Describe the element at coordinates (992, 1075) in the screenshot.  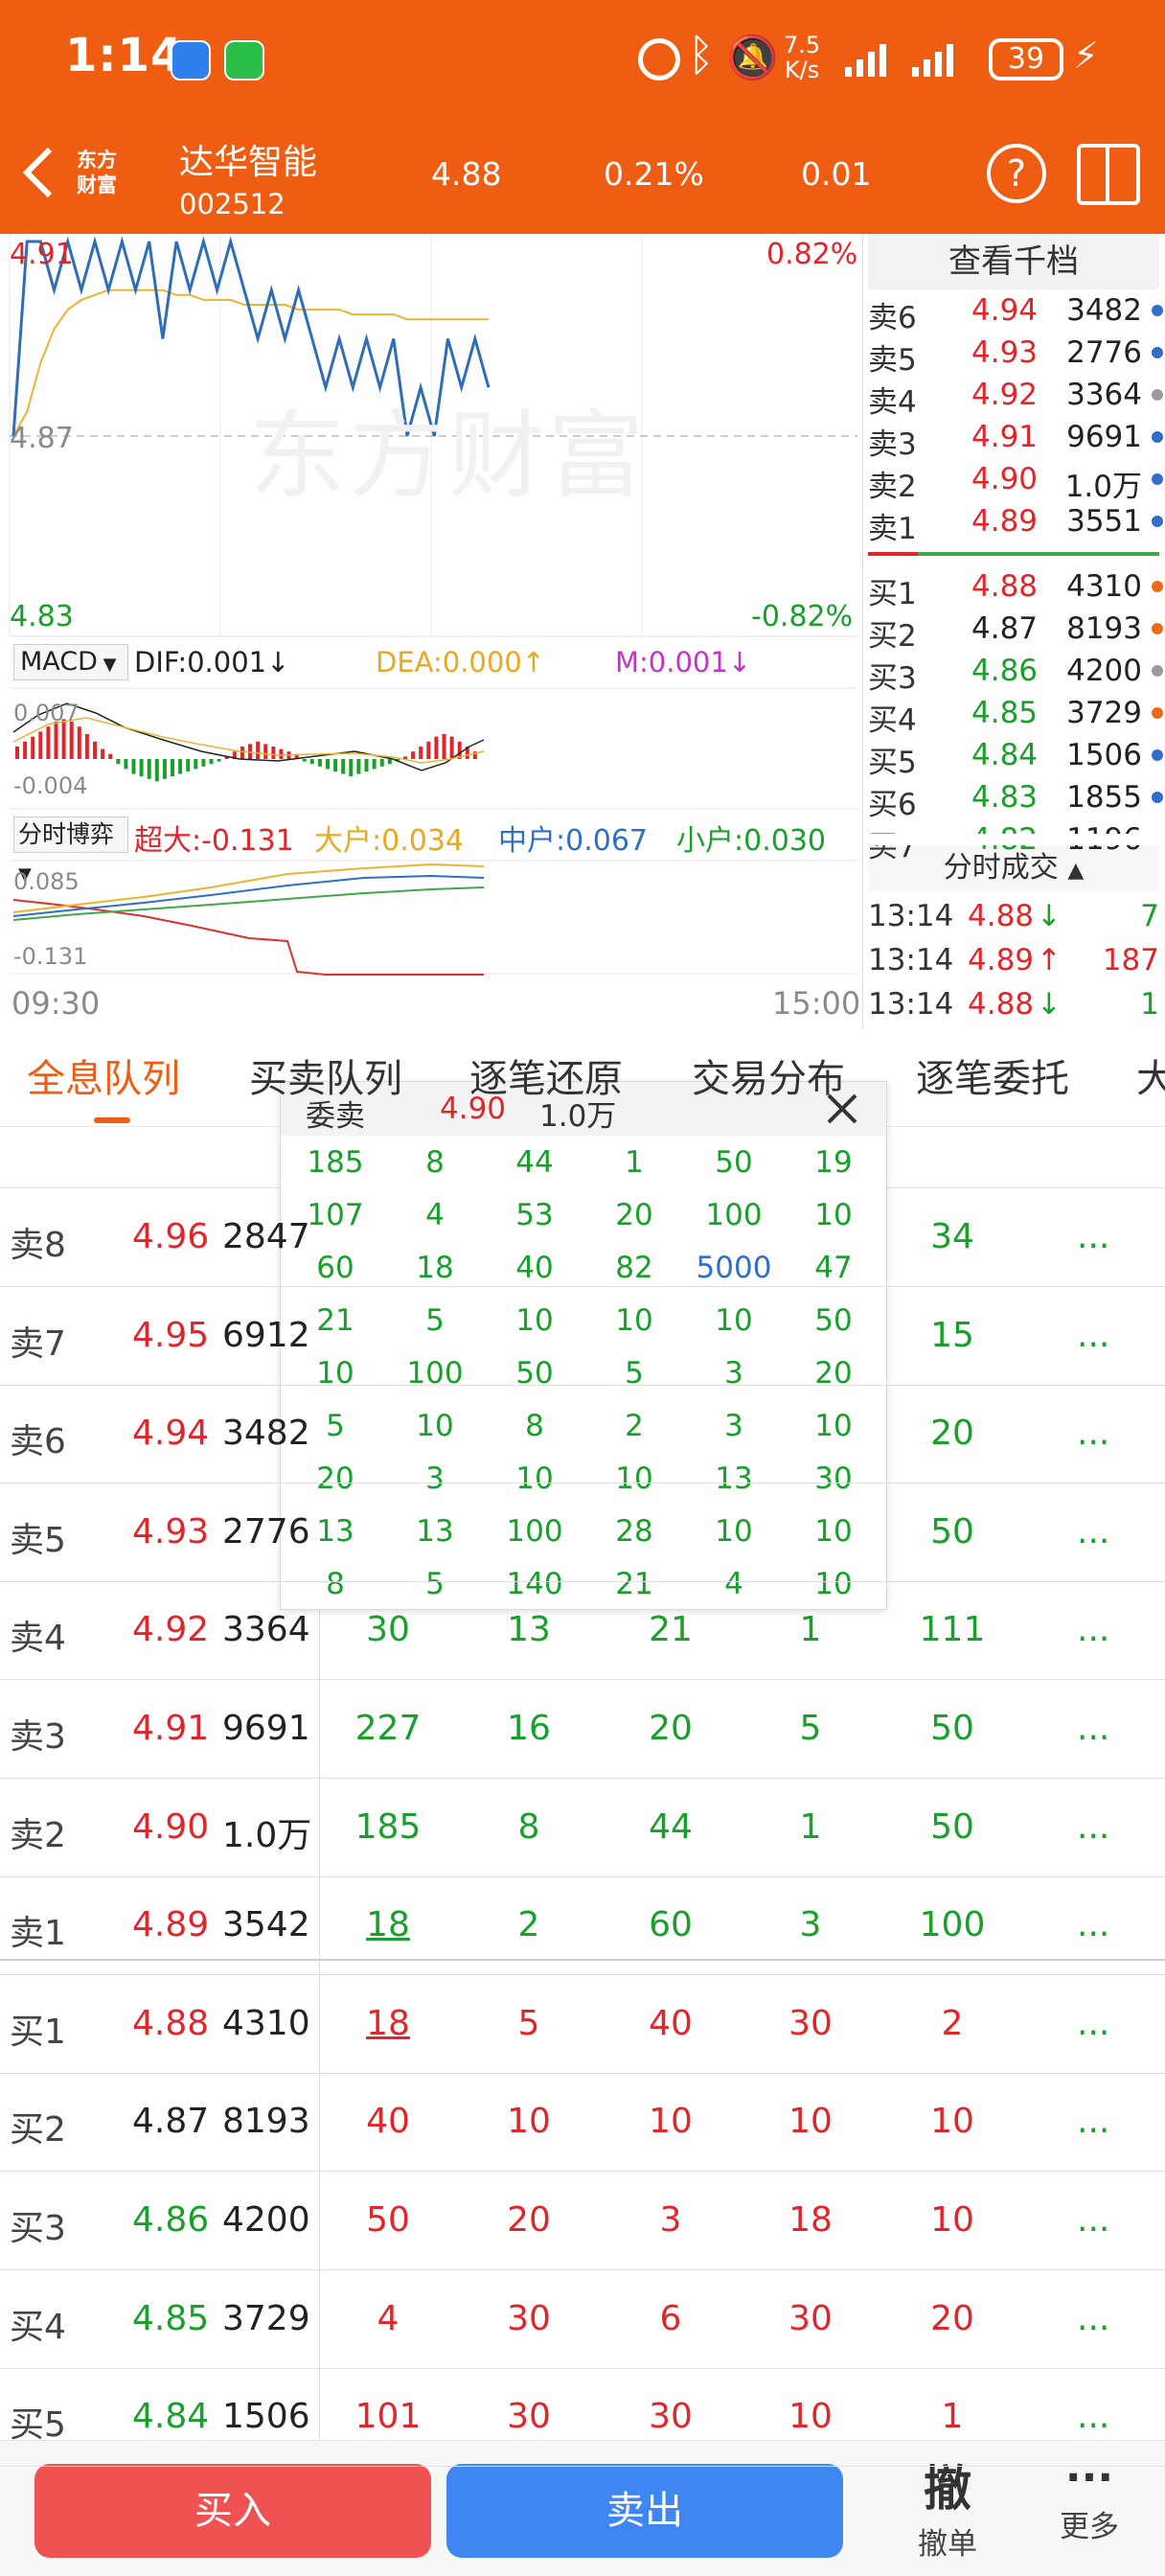
I see `tab-4: 逐笔委托` at that location.